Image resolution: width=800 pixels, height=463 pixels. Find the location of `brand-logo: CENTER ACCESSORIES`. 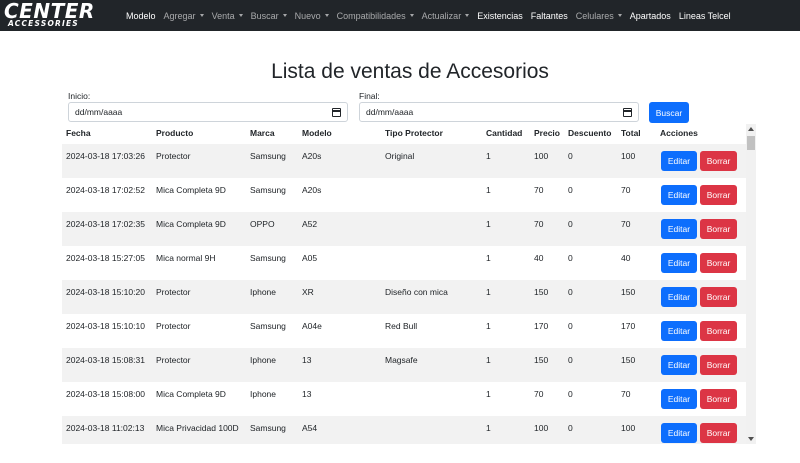

brand-logo: CENTER ACCESSORIES is located at coordinates (58, 15).